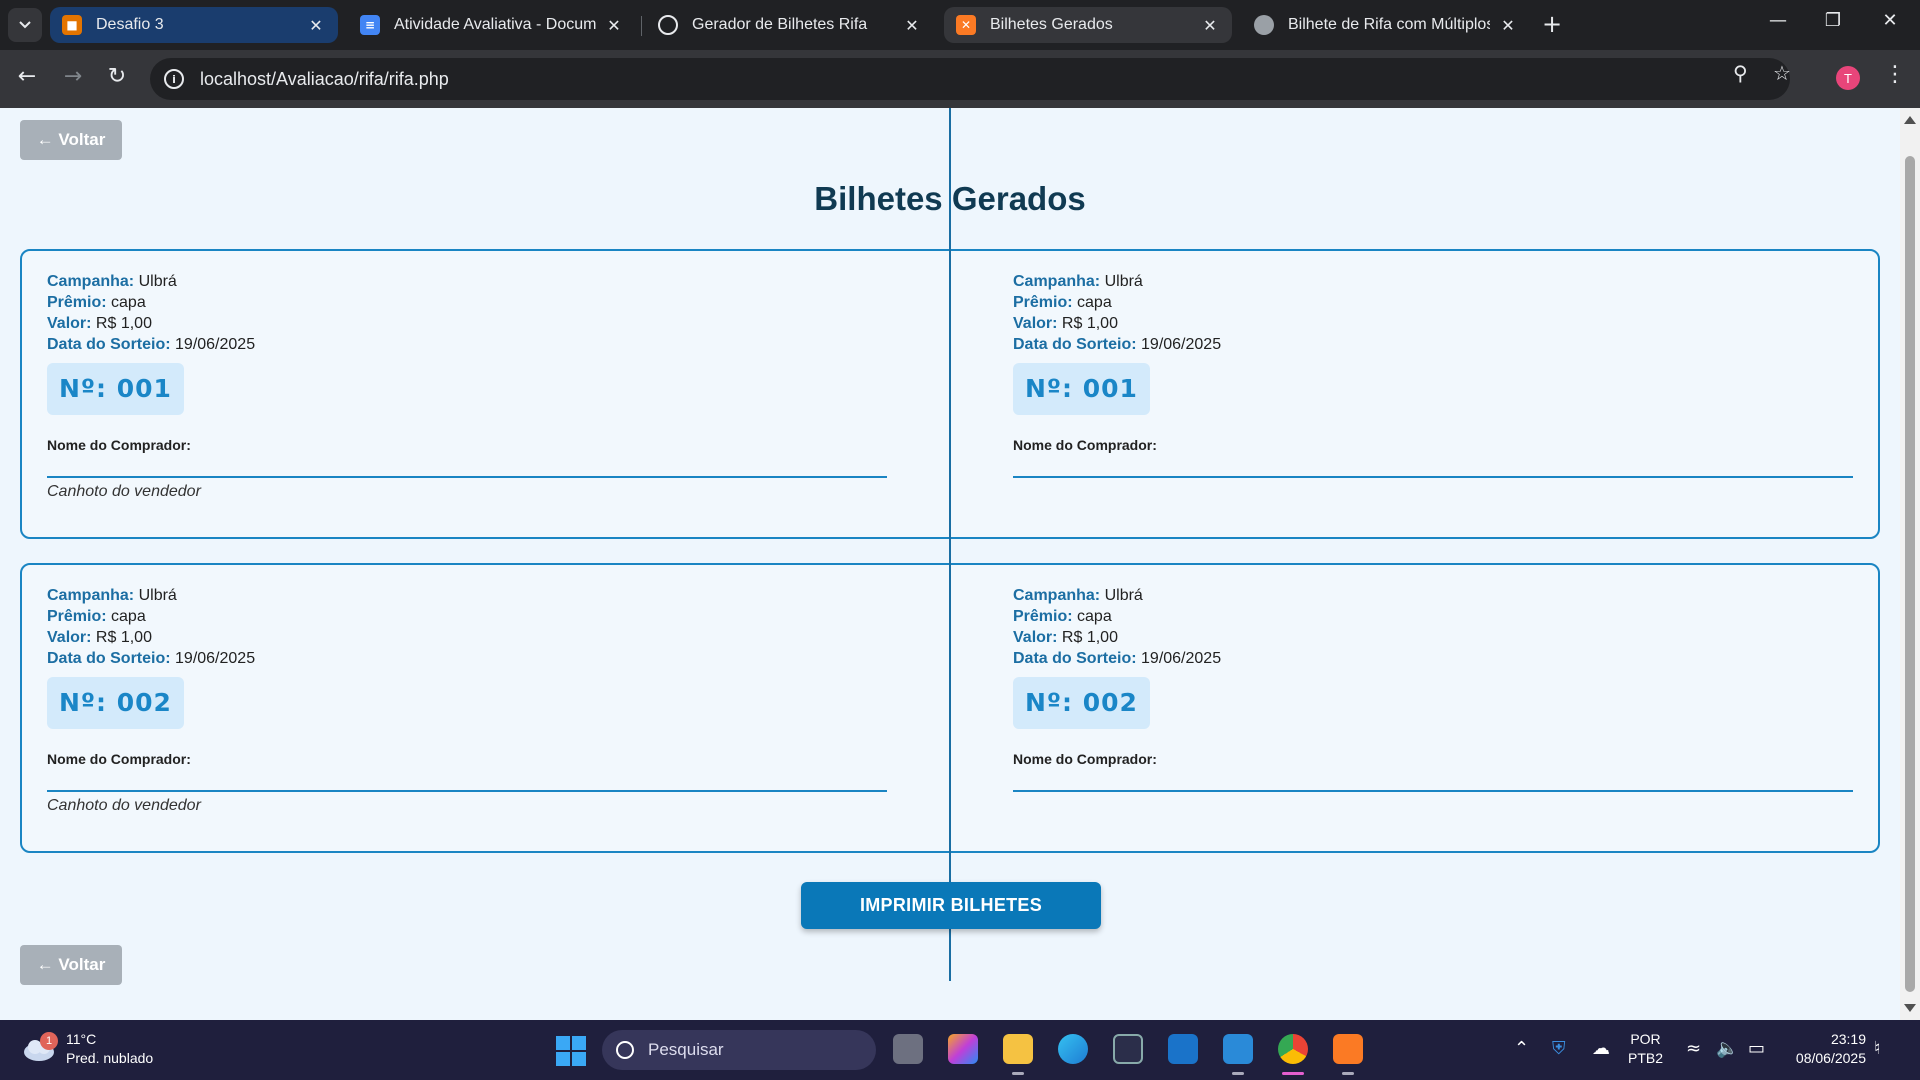 This screenshot has width=1920, height=1080. What do you see at coordinates (1727, 1048) in the screenshot?
I see `speaker-muted-icon: 🔈` at bounding box center [1727, 1048].